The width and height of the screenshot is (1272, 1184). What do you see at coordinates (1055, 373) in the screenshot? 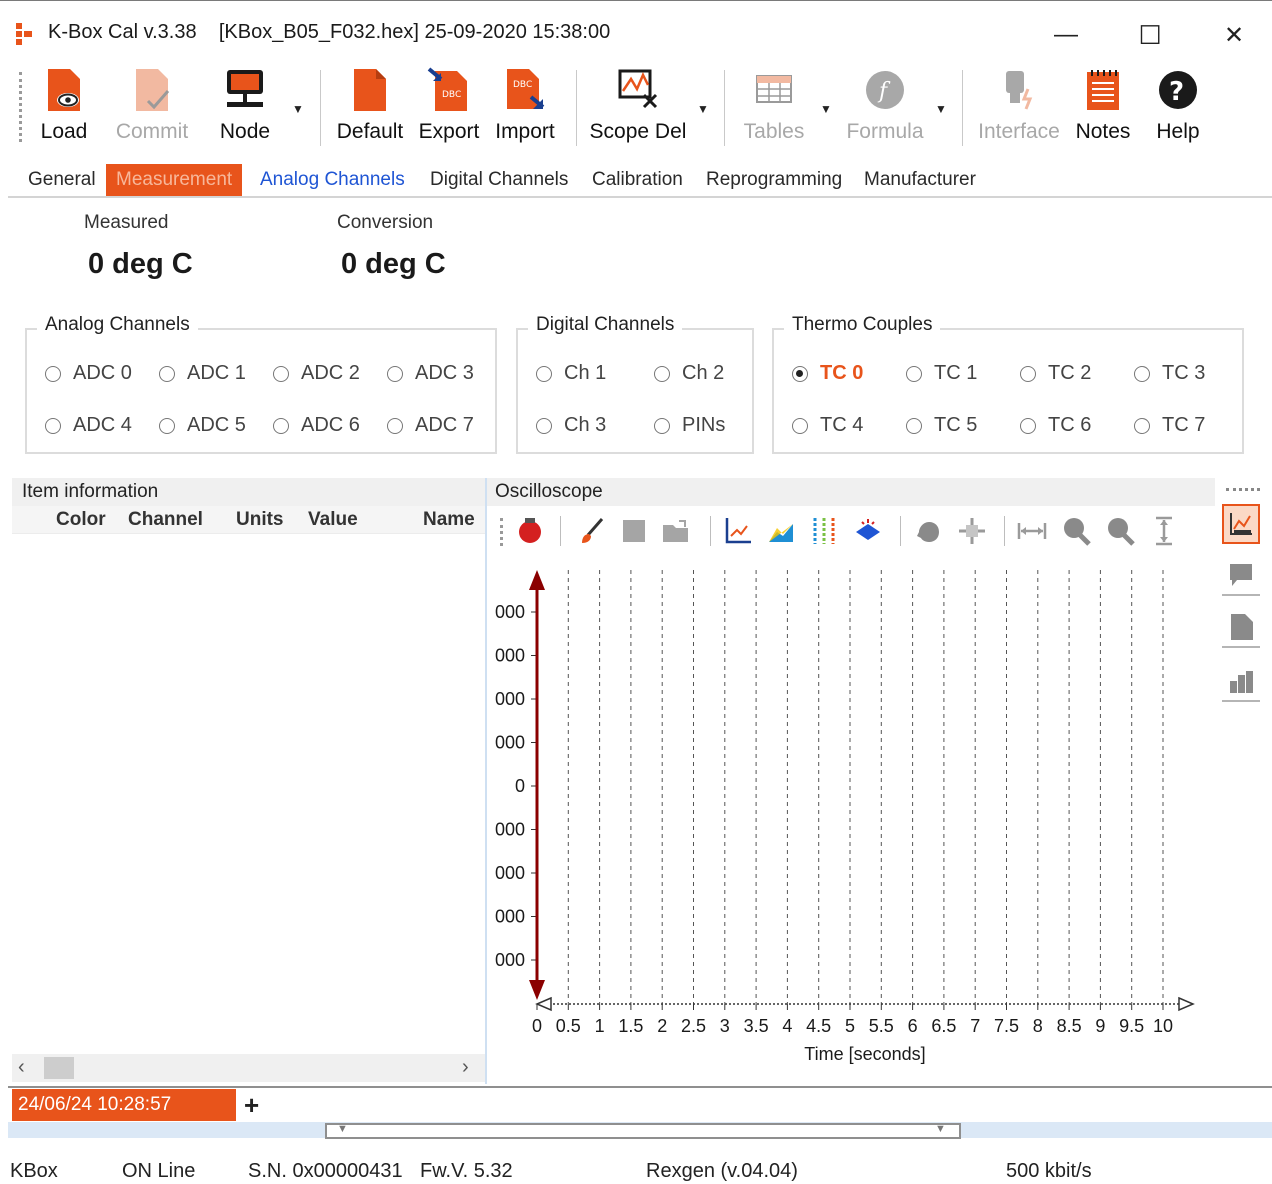
I see `radio-tc-2: TC 2` at bounding box center [1055, 373].